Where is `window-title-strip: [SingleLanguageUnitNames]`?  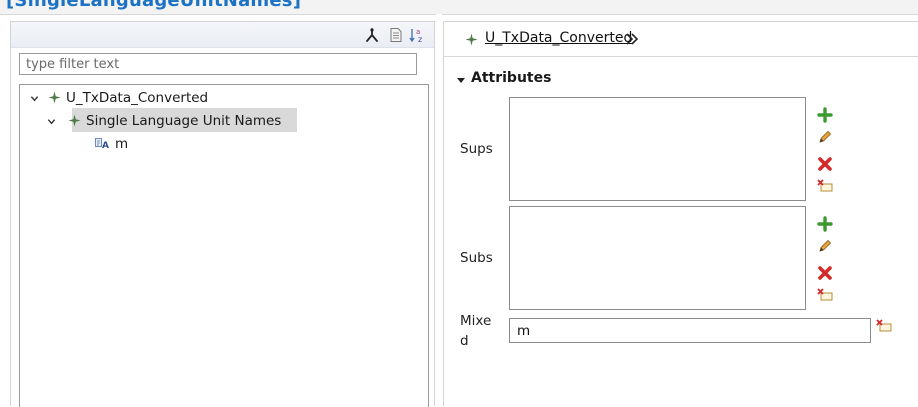 window-title-strip: [SingleLanguageUnitNames] is located at coordinates (459, 7).